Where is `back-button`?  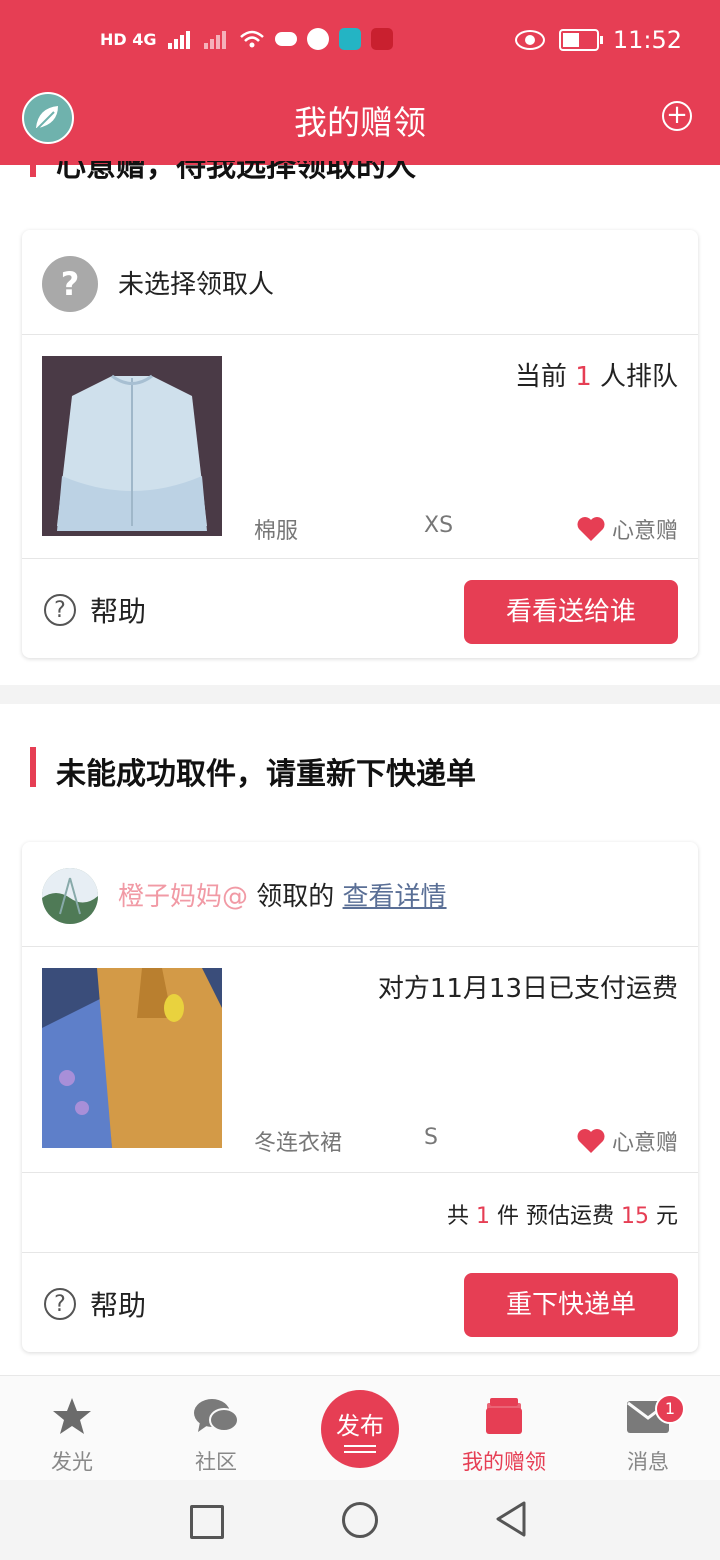 back-button is located at coordinates (511, 1519).